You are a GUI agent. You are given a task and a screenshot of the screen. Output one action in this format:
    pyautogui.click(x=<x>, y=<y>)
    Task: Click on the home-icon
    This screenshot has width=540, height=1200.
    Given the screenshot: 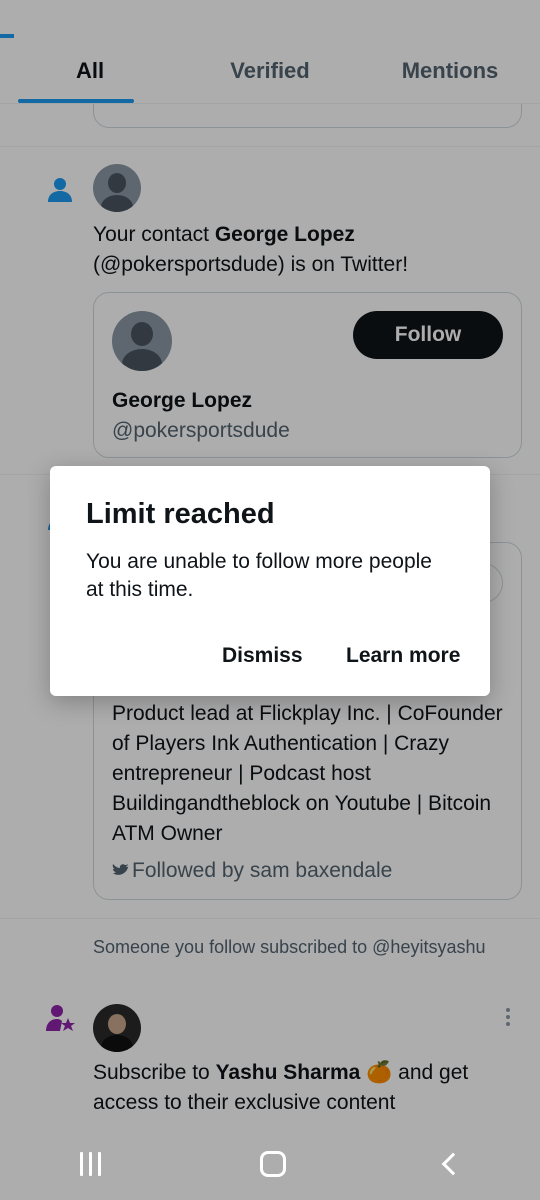 What is the action you would take?
    pyautogui.click(x=272, y=1164)
    